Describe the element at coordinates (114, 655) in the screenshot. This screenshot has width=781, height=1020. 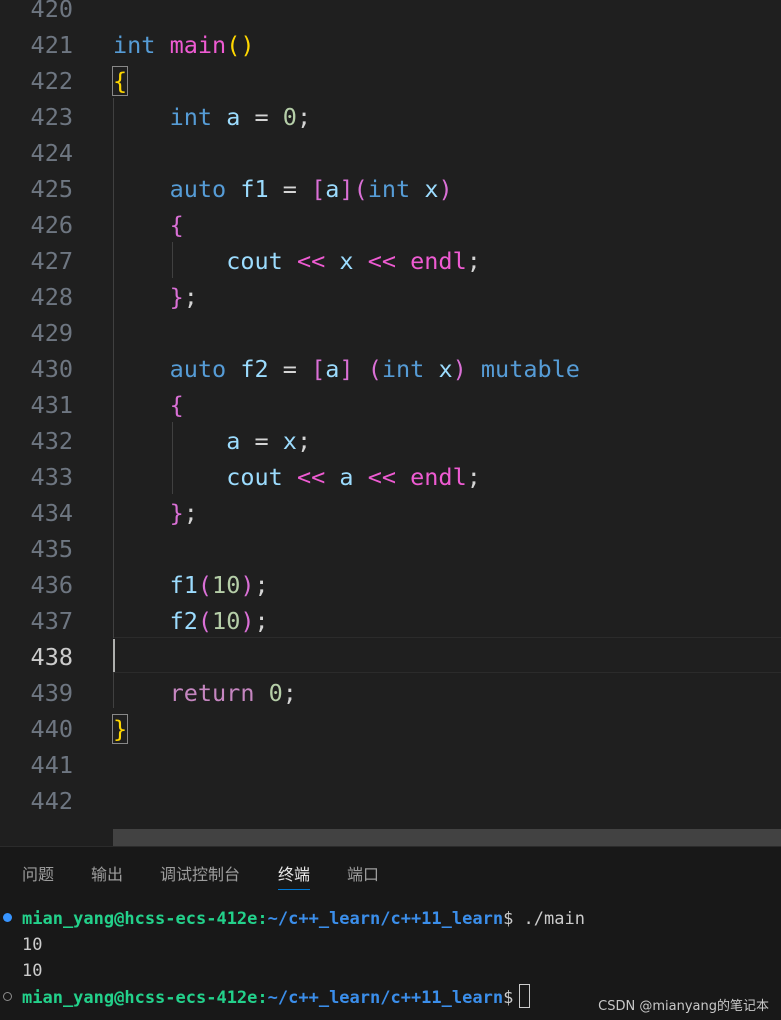
I see `text-cursor` at that location.